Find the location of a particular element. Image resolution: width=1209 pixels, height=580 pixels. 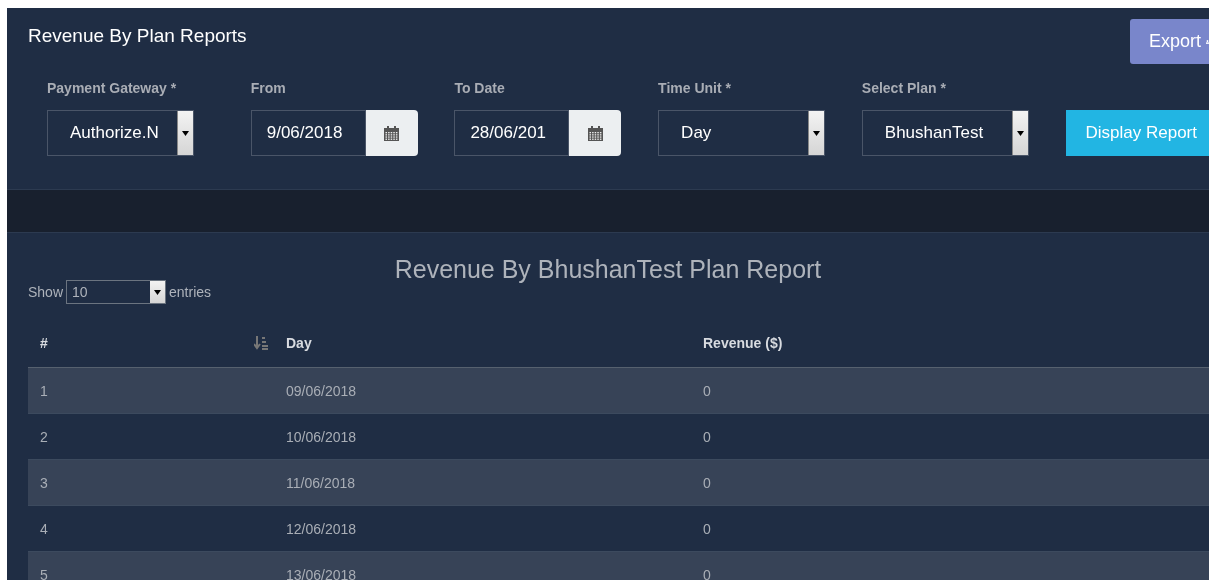

date-field: 28/06/201 is located at coordinates (512, 133).